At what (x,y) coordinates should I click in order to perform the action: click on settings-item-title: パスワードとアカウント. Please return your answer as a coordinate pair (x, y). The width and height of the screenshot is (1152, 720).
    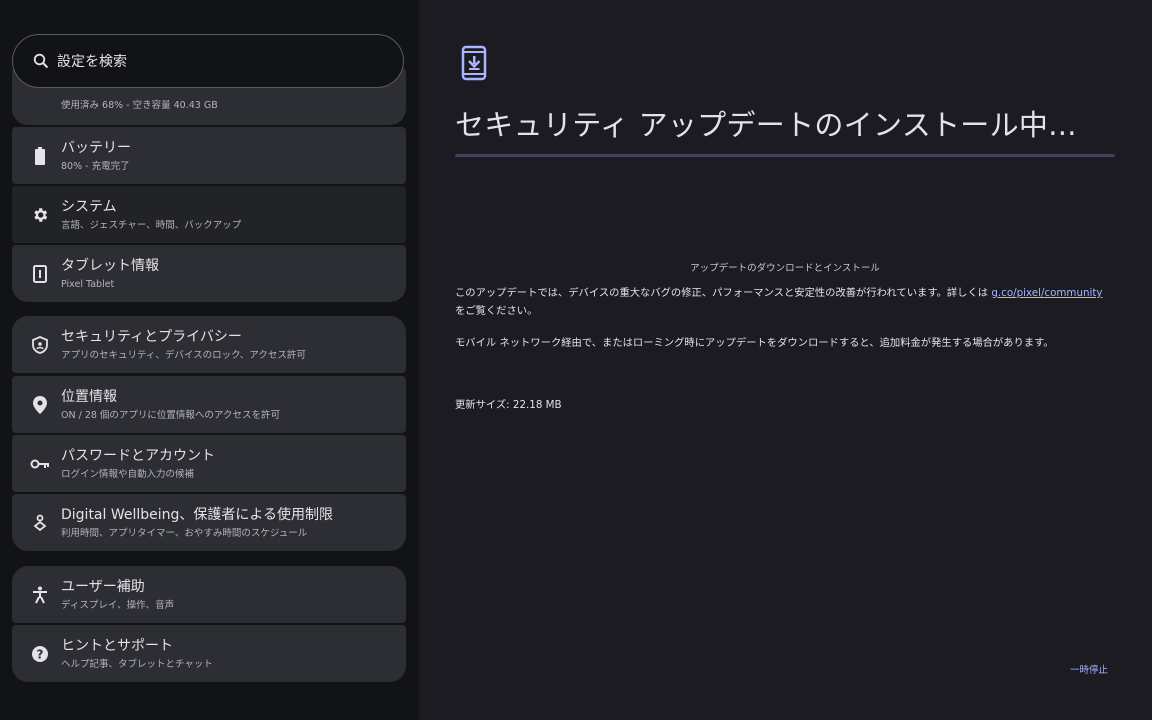
    Looking at the image, I should click on (138, 455).